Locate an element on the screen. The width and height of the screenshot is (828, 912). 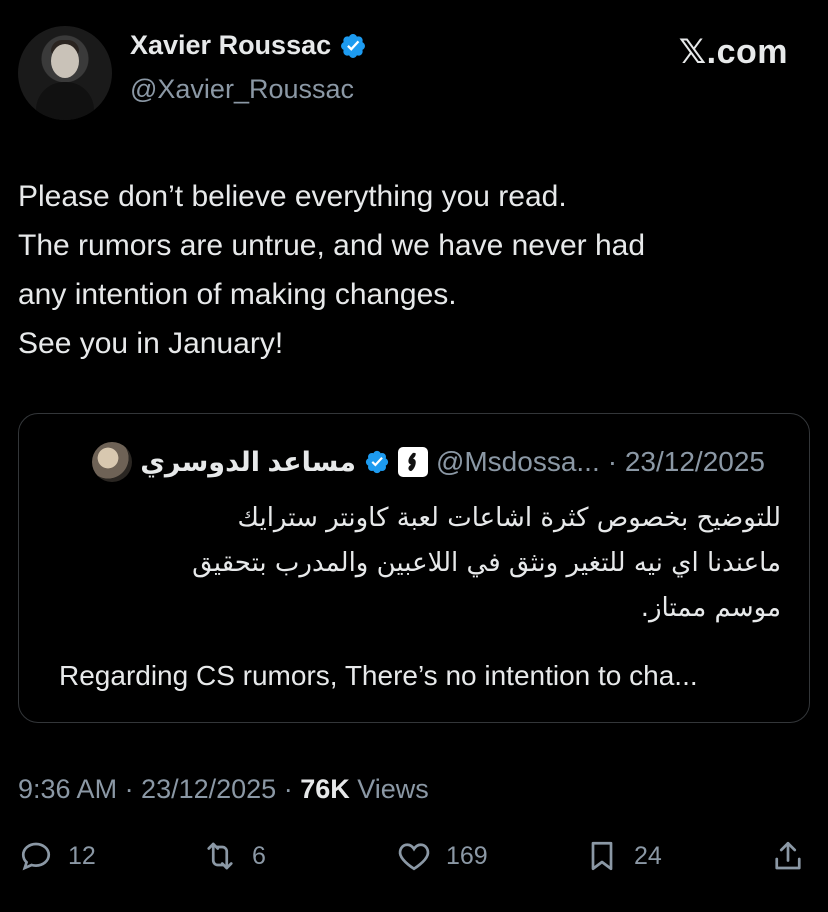
quoted-arabic-line: موسم ممتاز. is located at coordinates (710, 608).